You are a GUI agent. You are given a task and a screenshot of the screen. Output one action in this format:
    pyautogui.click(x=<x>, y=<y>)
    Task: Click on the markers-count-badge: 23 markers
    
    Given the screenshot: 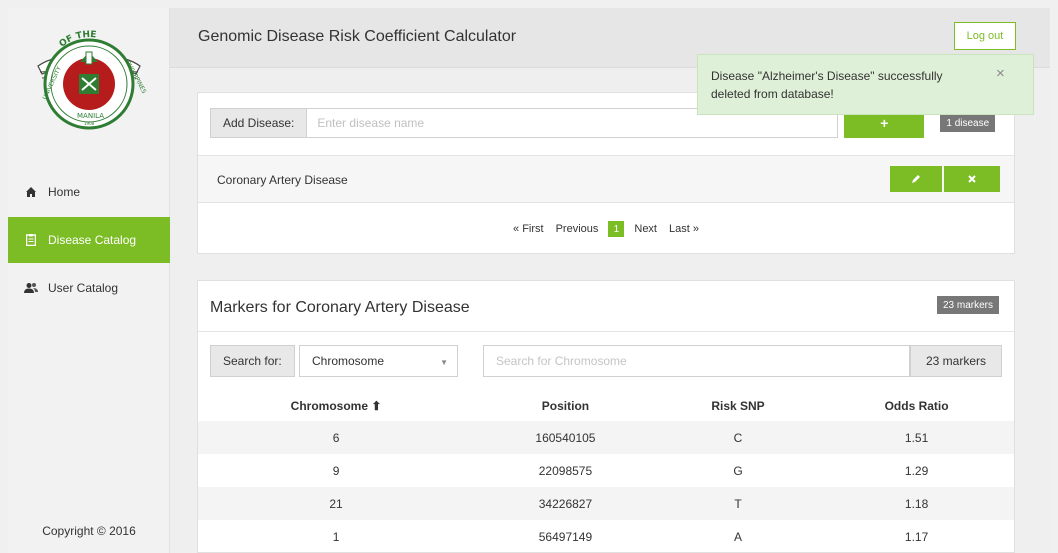 What is the action you would take?
    pyautogui.click(x=968, y=305)
    